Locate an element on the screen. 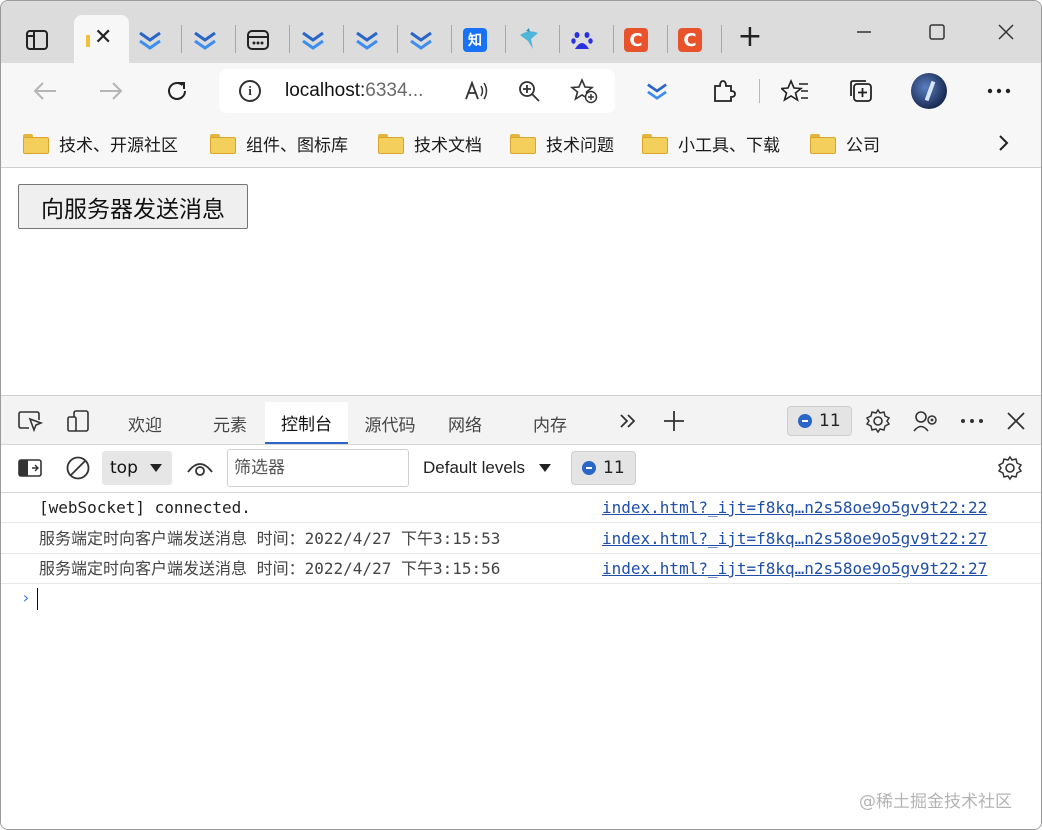  close-tab-icon: ✕ is located at coordinates (103, 38).